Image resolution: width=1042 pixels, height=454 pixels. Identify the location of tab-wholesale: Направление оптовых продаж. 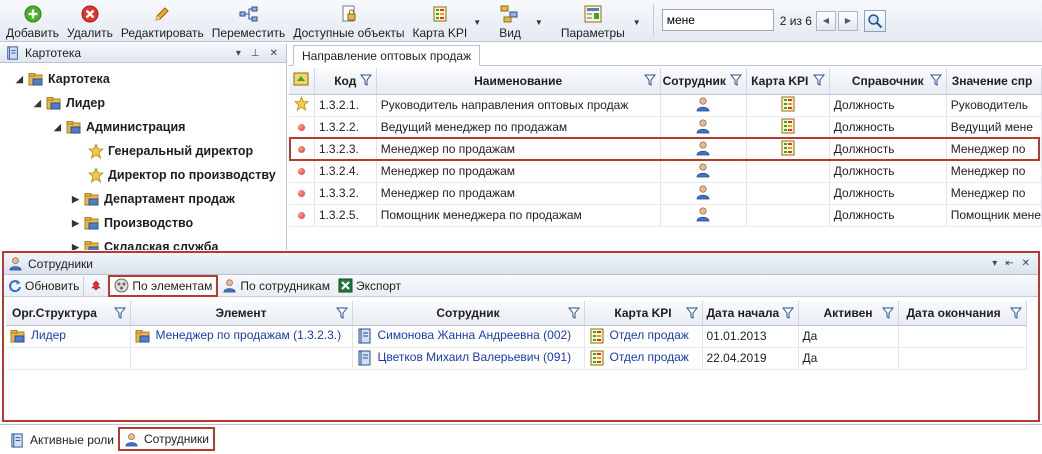
(387, 55).